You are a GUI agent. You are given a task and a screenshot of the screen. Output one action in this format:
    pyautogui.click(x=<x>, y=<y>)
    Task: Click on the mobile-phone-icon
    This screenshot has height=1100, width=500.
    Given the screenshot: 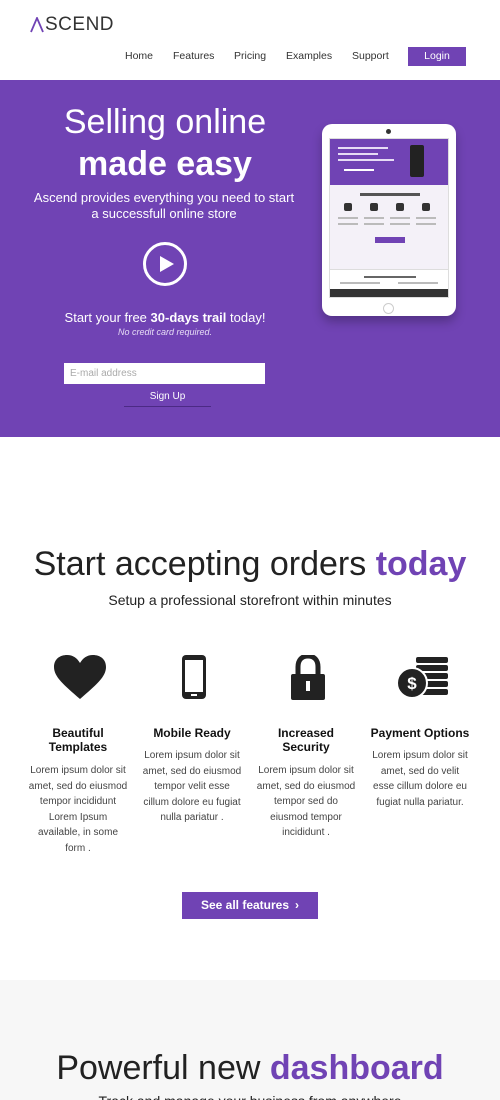 What is the action you would take?
    pyautogui.click(x=194, y=677)
    